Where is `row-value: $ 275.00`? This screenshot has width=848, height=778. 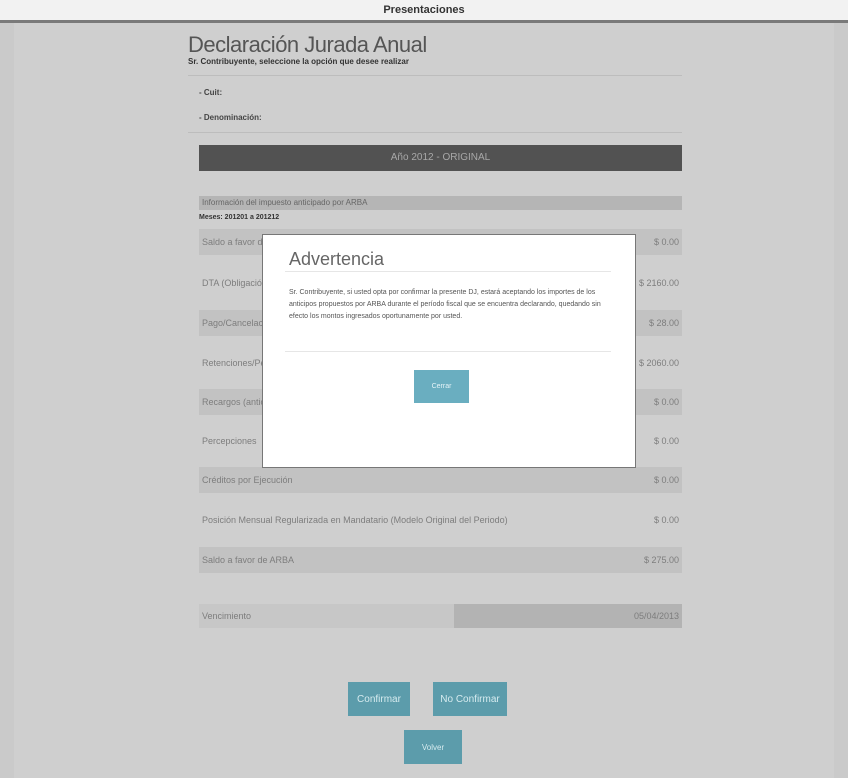 row-value: $ 275.00 is located at coordinates (661, 560).